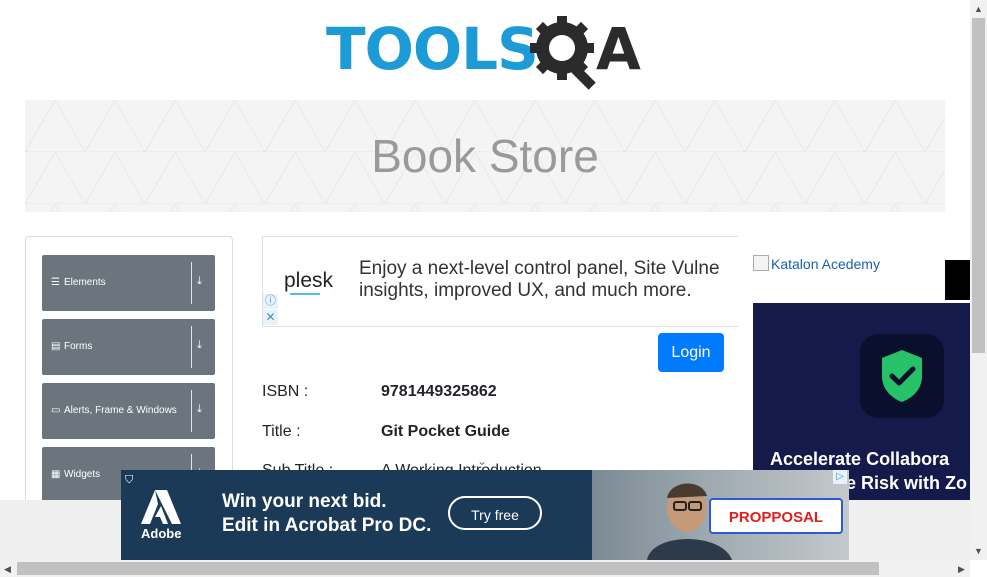 The width and height of the screenshot is (987, 577). What do you see at coordinates (56, 410) in the screenshot?
I see `window-icon: ▭` at bounding box center [56, 410].